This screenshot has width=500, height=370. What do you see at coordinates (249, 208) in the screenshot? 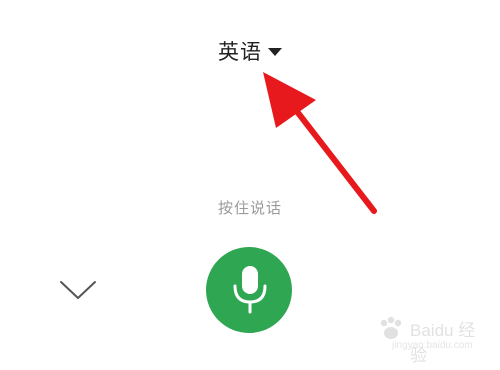
I see `press-to-talk-hint: 按住说话` at bounding box center [249, 208].